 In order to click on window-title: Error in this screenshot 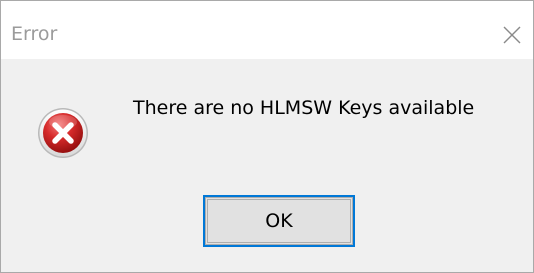, I will do `click(34, 34)`.